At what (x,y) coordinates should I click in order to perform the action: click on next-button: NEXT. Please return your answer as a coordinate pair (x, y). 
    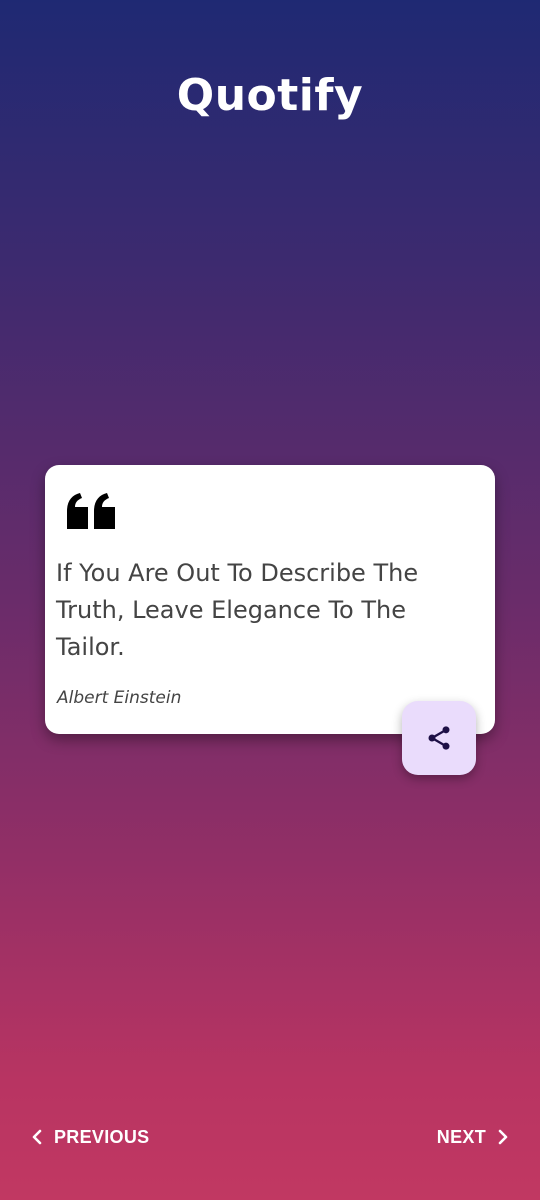
    Looking at the image, I should click on (473, 1137).